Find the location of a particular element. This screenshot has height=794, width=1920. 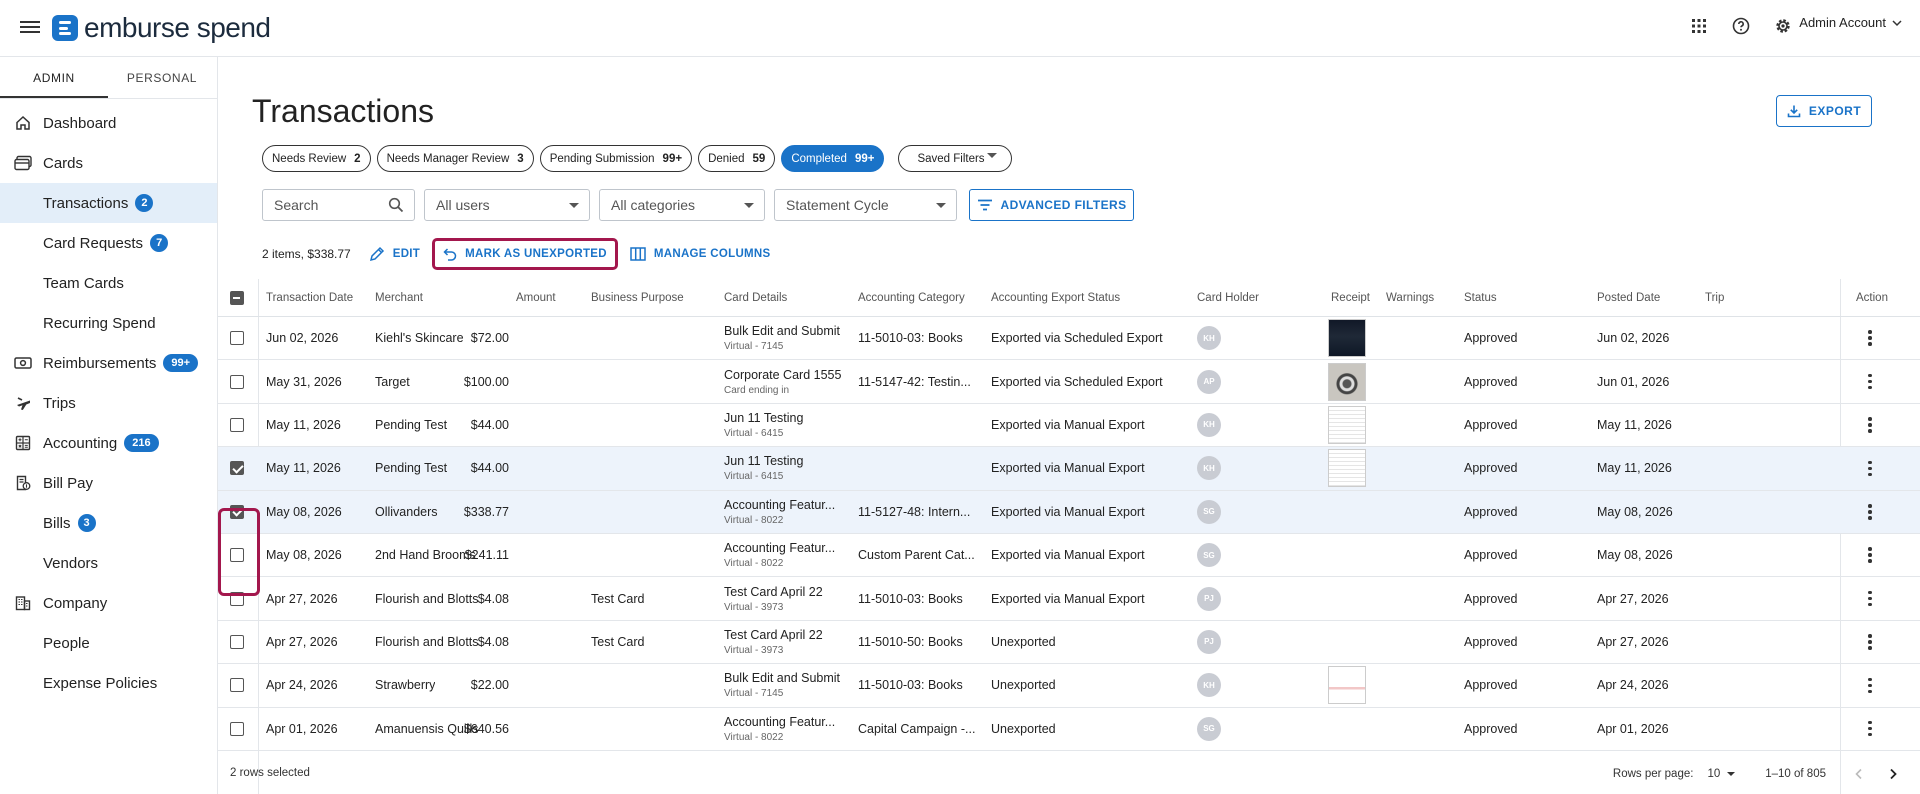

help-icon is located at coordinates (1741, 26).